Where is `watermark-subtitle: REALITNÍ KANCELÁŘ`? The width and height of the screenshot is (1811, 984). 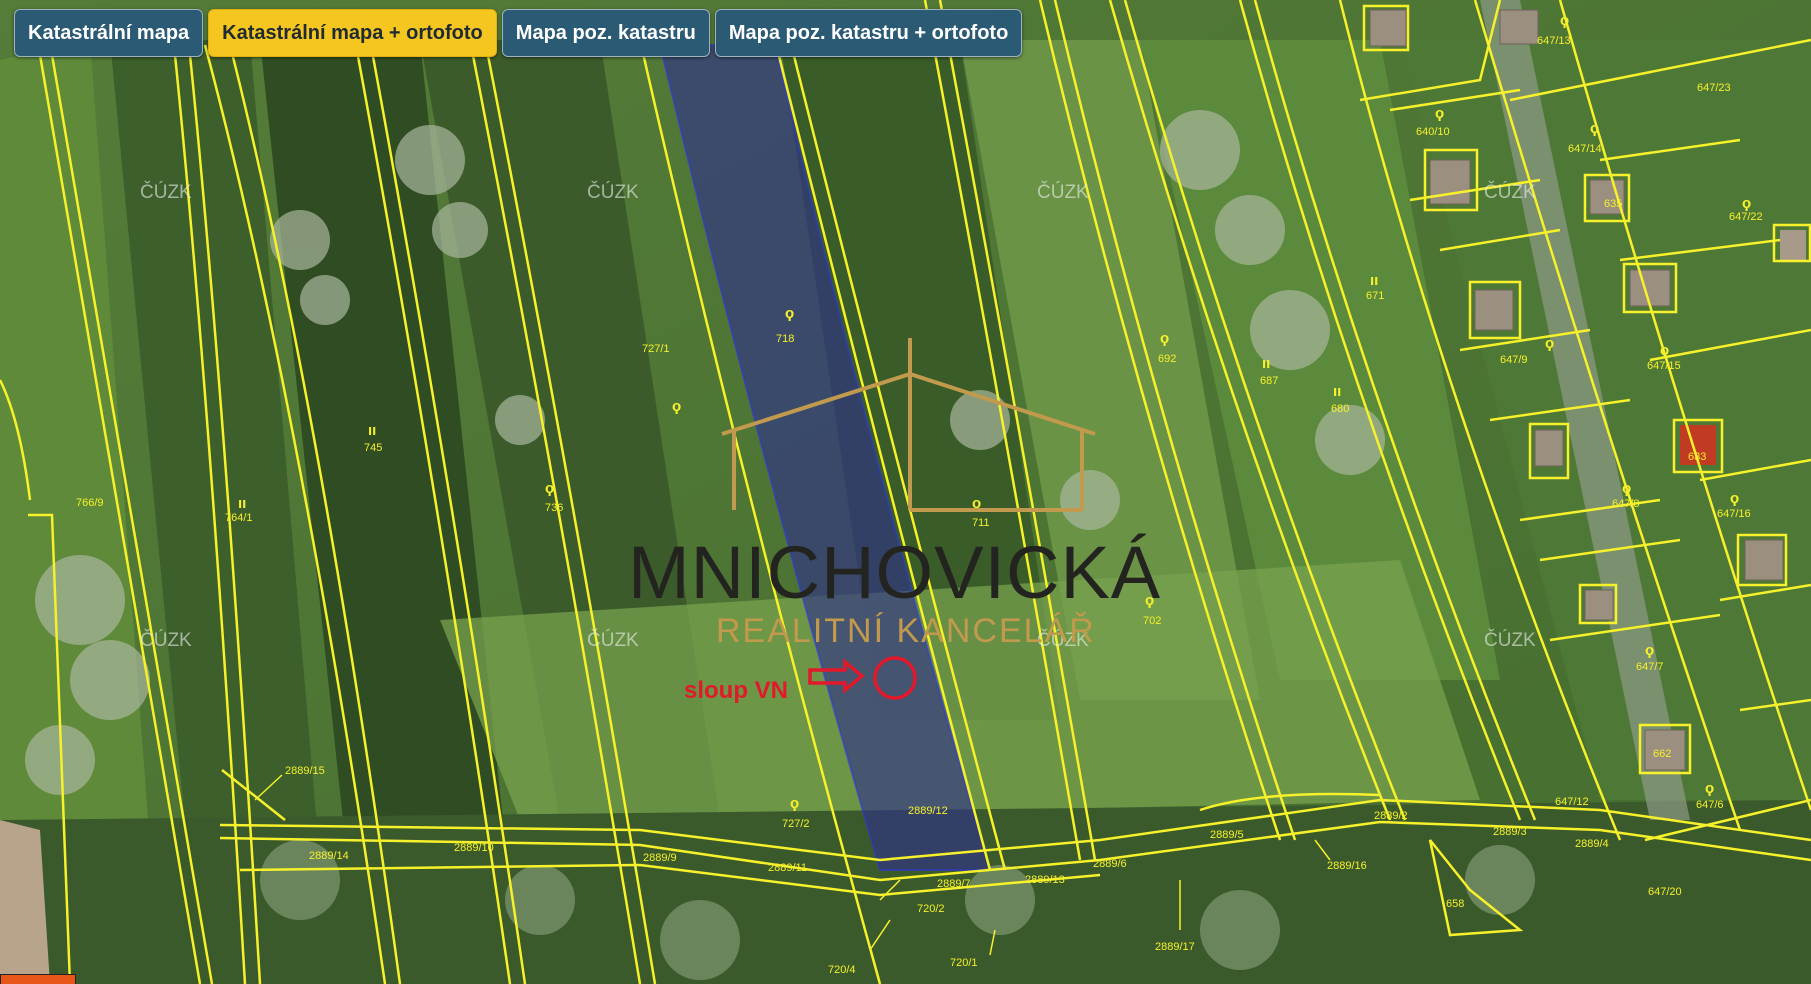 watermark-subtitle: REALITNÍ KANCELÁŘ is located at coordinates (906, 631).